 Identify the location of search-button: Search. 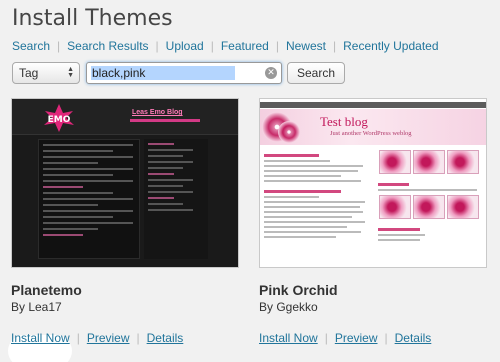
(316, 73).